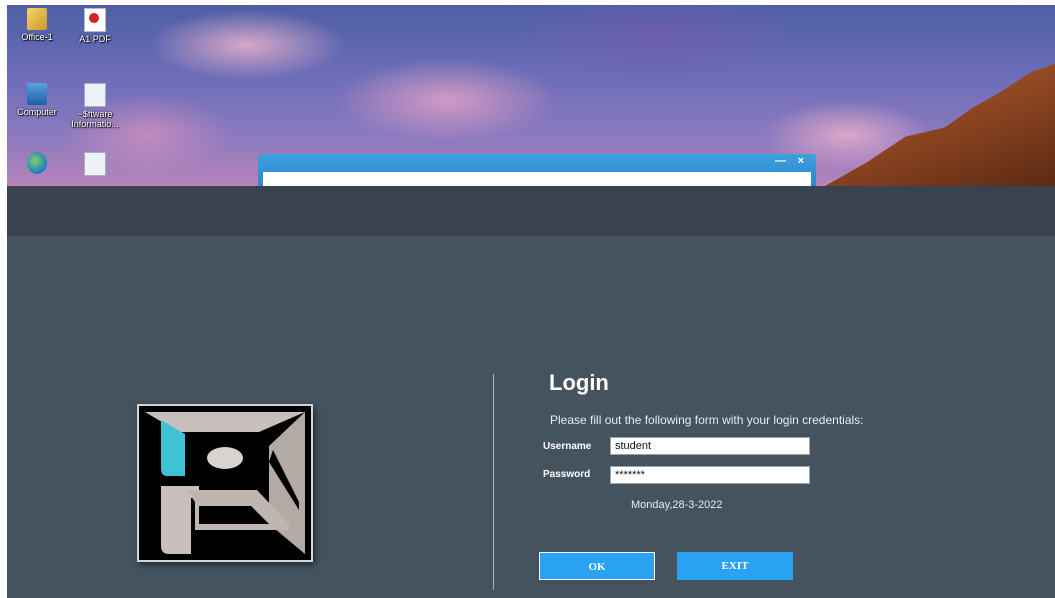 The image size is (1055, 598). What do you see at coordinates (493, 482) in the screenshot?
I see `vertical-divider` at bounding box center [493, 482].